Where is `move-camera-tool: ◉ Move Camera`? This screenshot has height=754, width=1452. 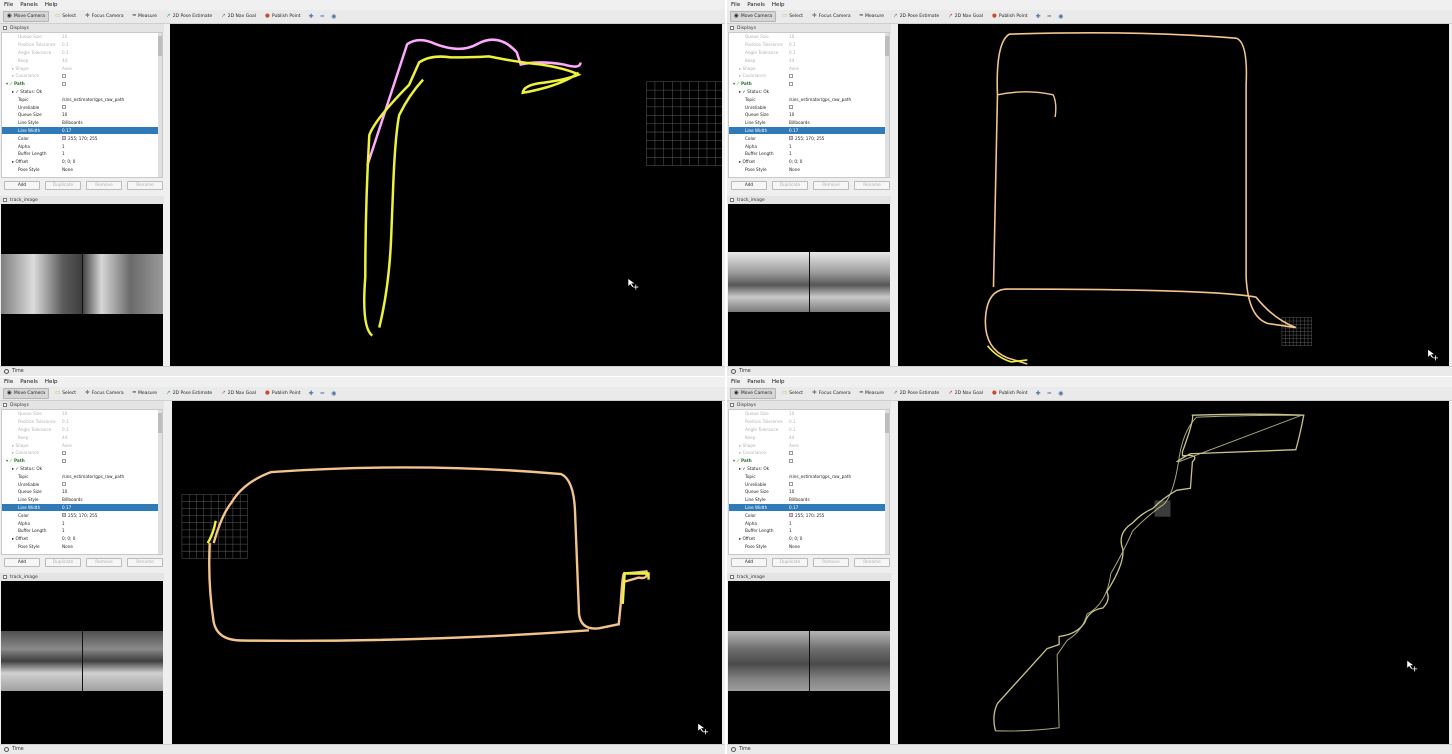 move-camera-tool: ◉ Move Camera is located at coordinates (26, 393).